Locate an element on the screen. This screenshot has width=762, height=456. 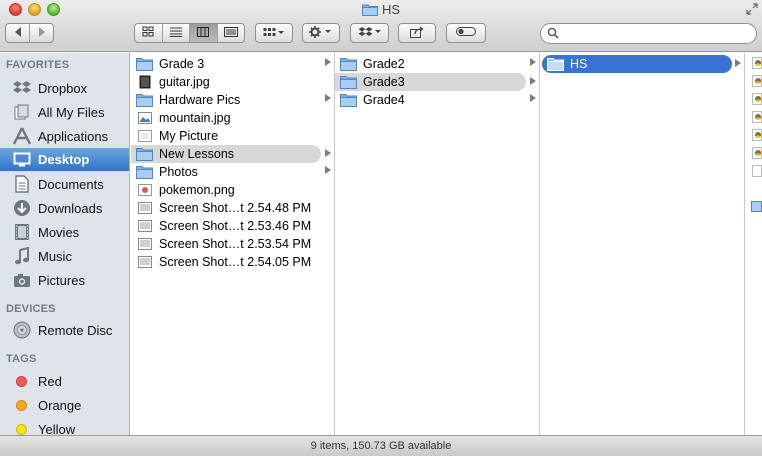
sidebar-item-tag-orange: Orange is located at coordinates (64, 405).